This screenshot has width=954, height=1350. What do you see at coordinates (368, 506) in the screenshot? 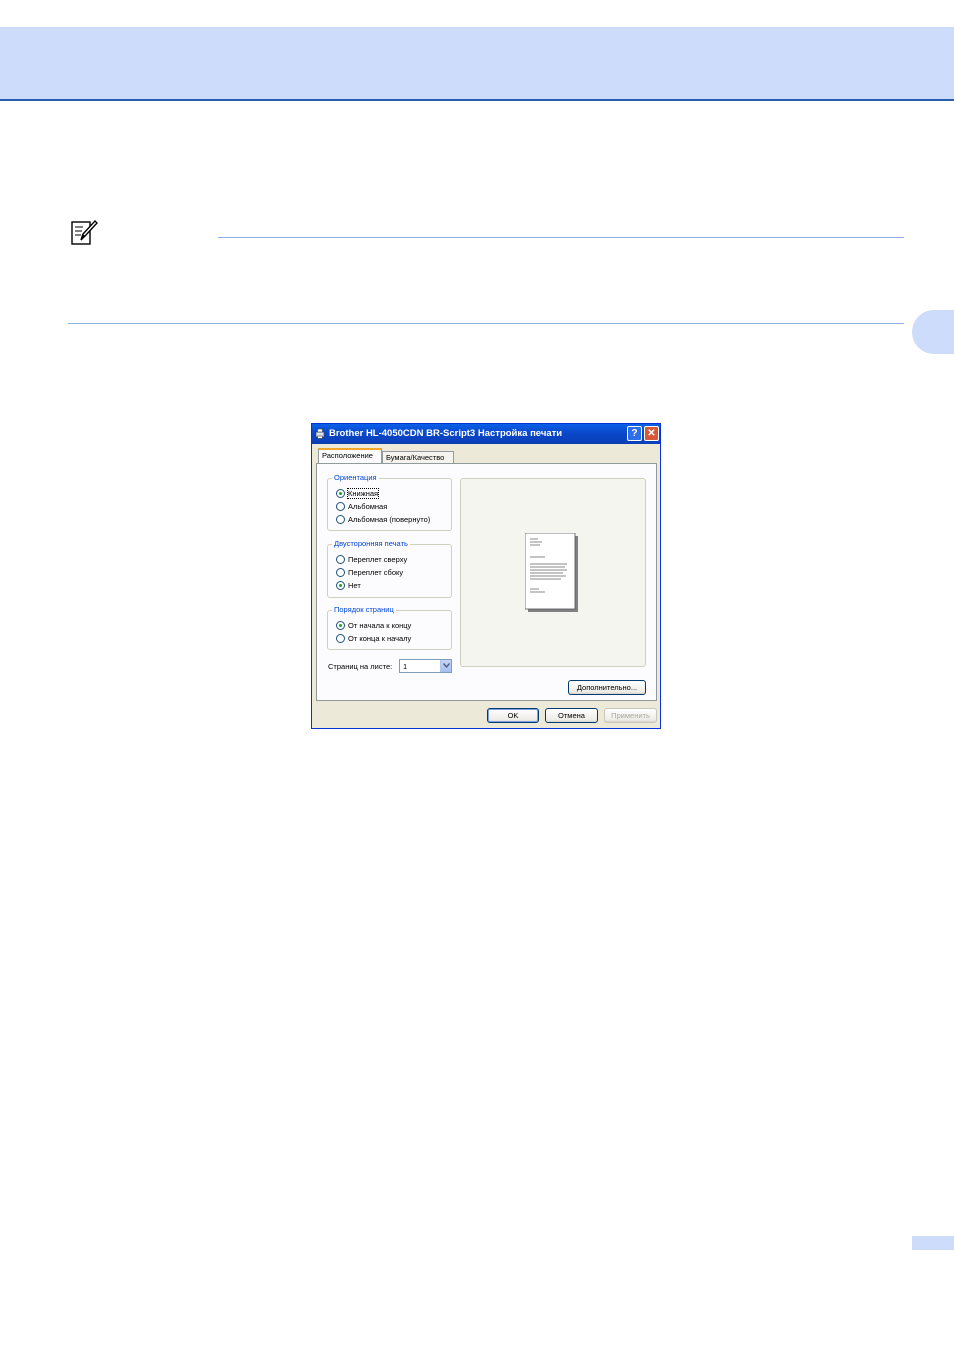
I see `radio-landscape-label: Альбомная` at bounding box center [368, 506].